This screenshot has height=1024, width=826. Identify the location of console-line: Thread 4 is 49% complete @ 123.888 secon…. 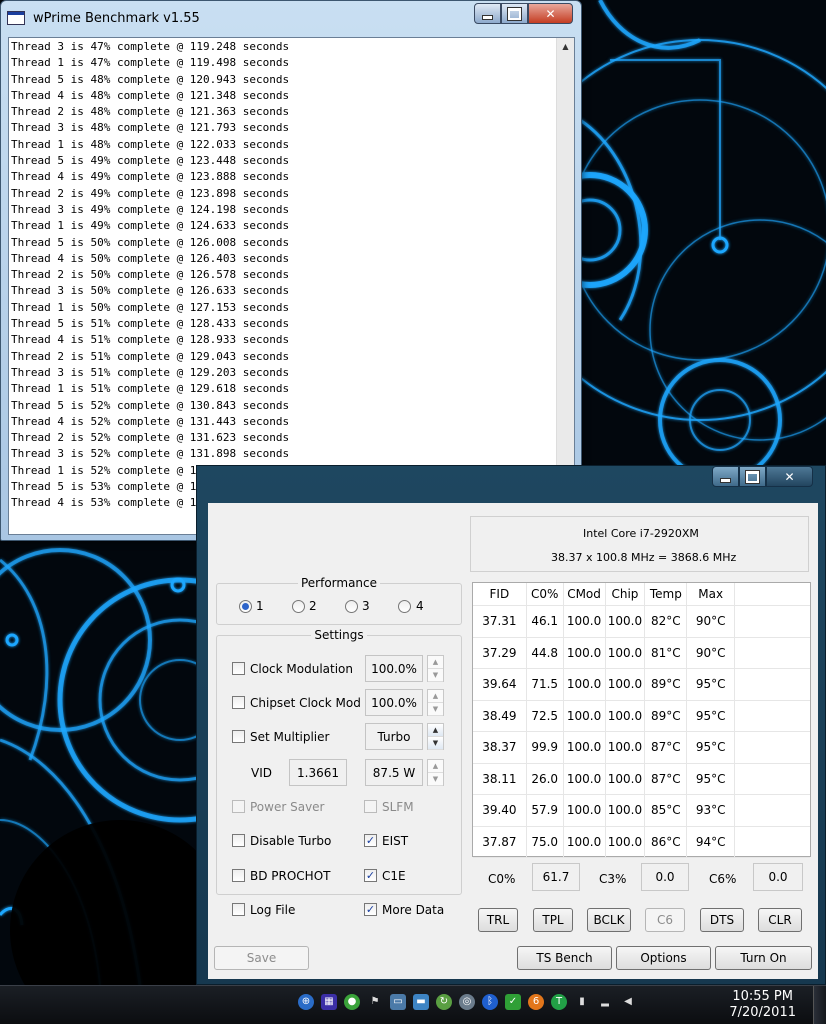
(150, 177).